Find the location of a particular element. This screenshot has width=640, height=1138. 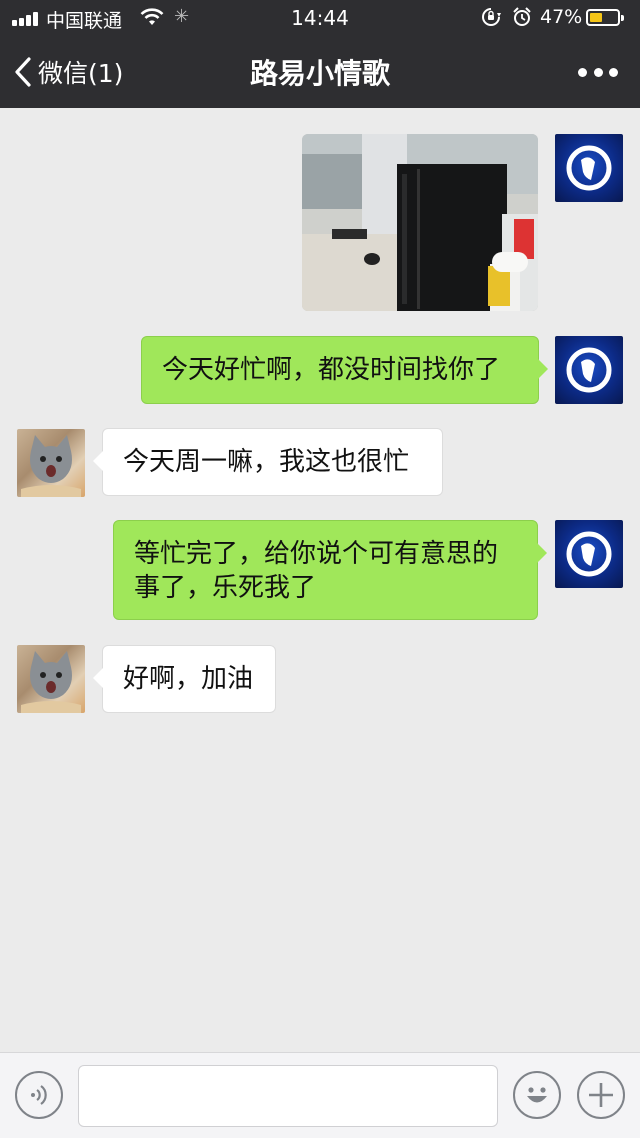

battery-icon is located at coordinates (605, 17).